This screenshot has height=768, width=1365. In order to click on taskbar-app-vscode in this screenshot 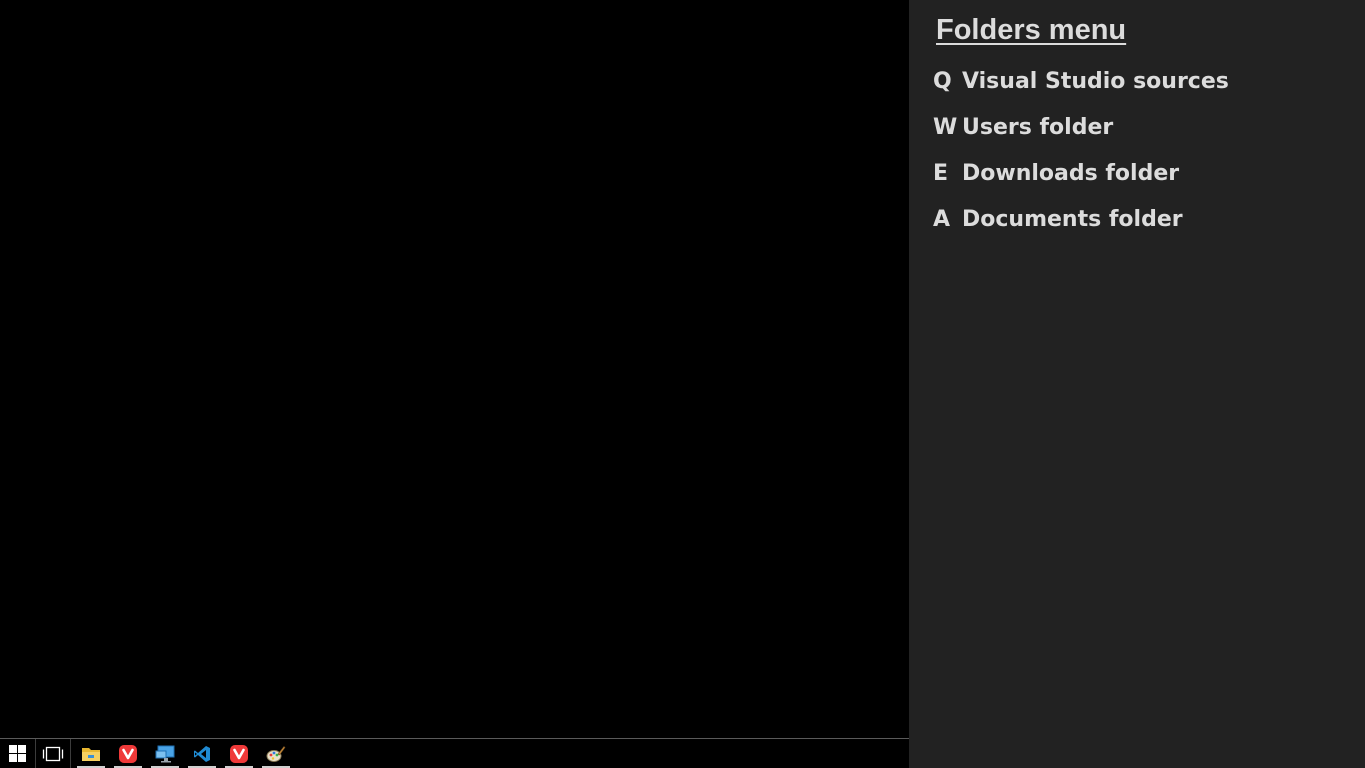, I will do `click(202, 753)`.